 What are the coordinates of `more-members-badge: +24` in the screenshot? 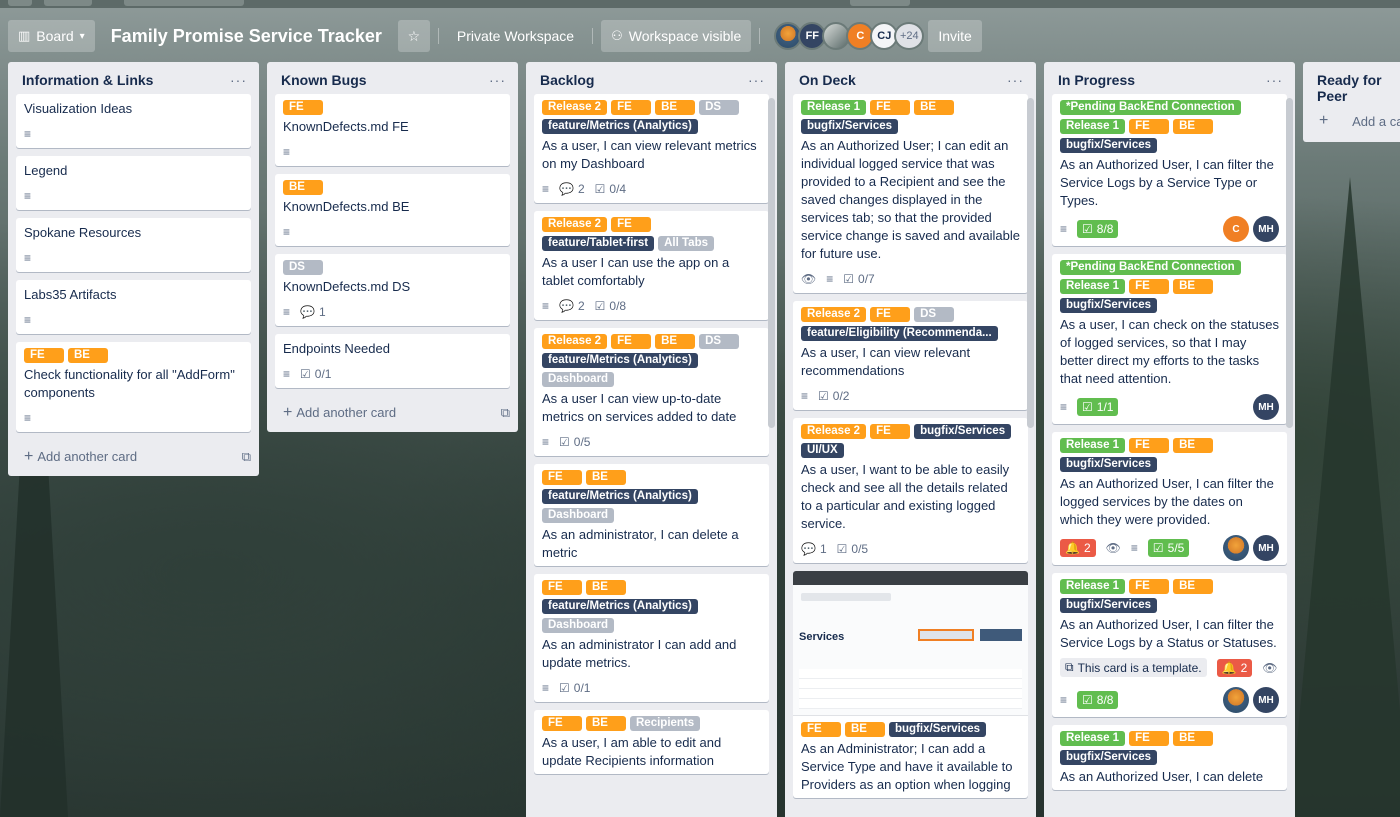 It's located at (909, 36).